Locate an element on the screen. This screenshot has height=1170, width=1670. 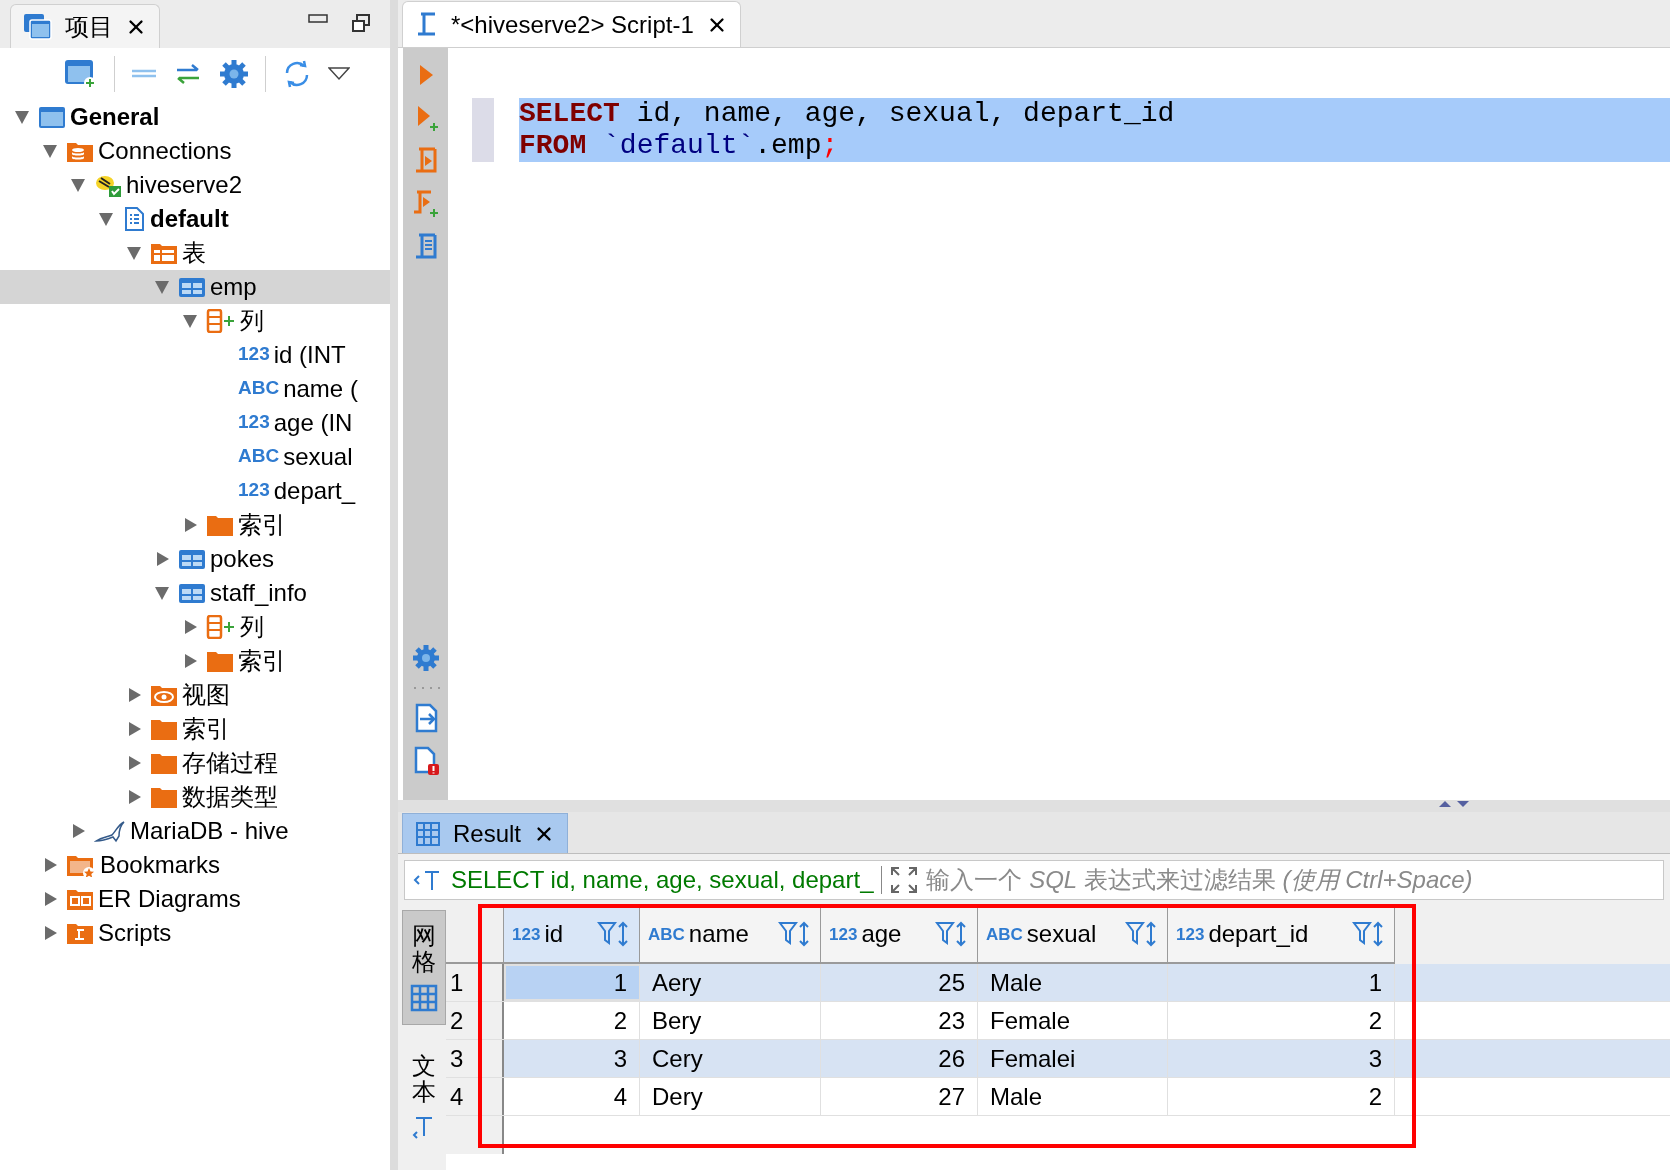
column-header: 123 id is located at coordinates (572, 935).